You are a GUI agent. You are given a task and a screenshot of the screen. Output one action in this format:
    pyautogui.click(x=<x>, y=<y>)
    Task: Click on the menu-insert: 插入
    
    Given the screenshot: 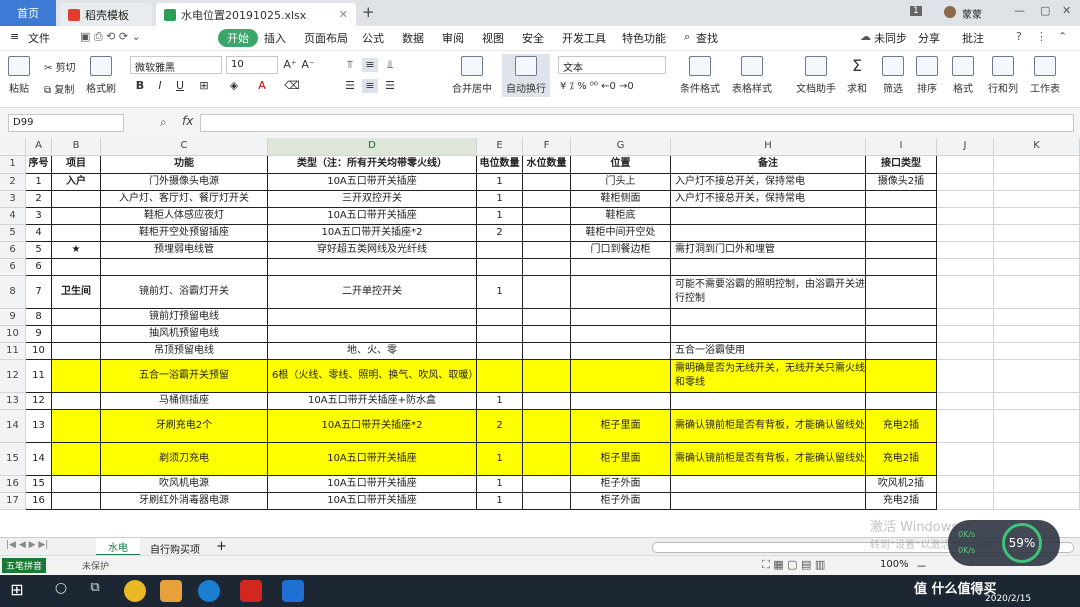 What is the action you would take?
    pyautogui.click(x=275, y=38)
    